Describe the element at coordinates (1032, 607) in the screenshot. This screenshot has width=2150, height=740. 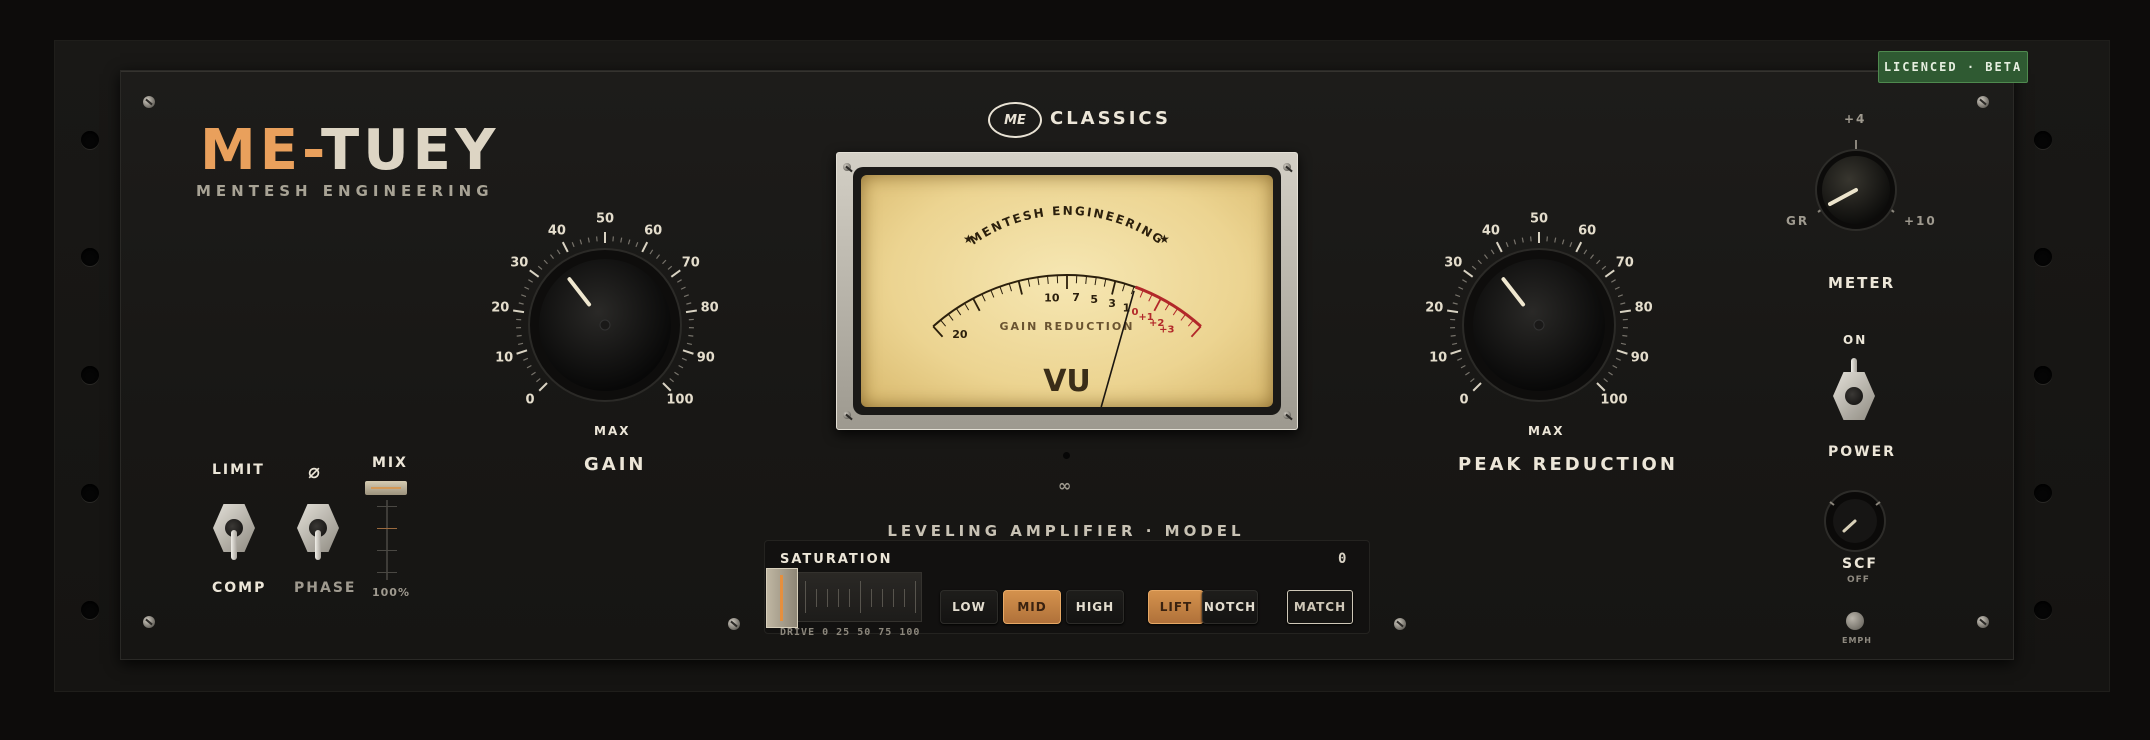
I see `band-mid-button: MID` at that location.